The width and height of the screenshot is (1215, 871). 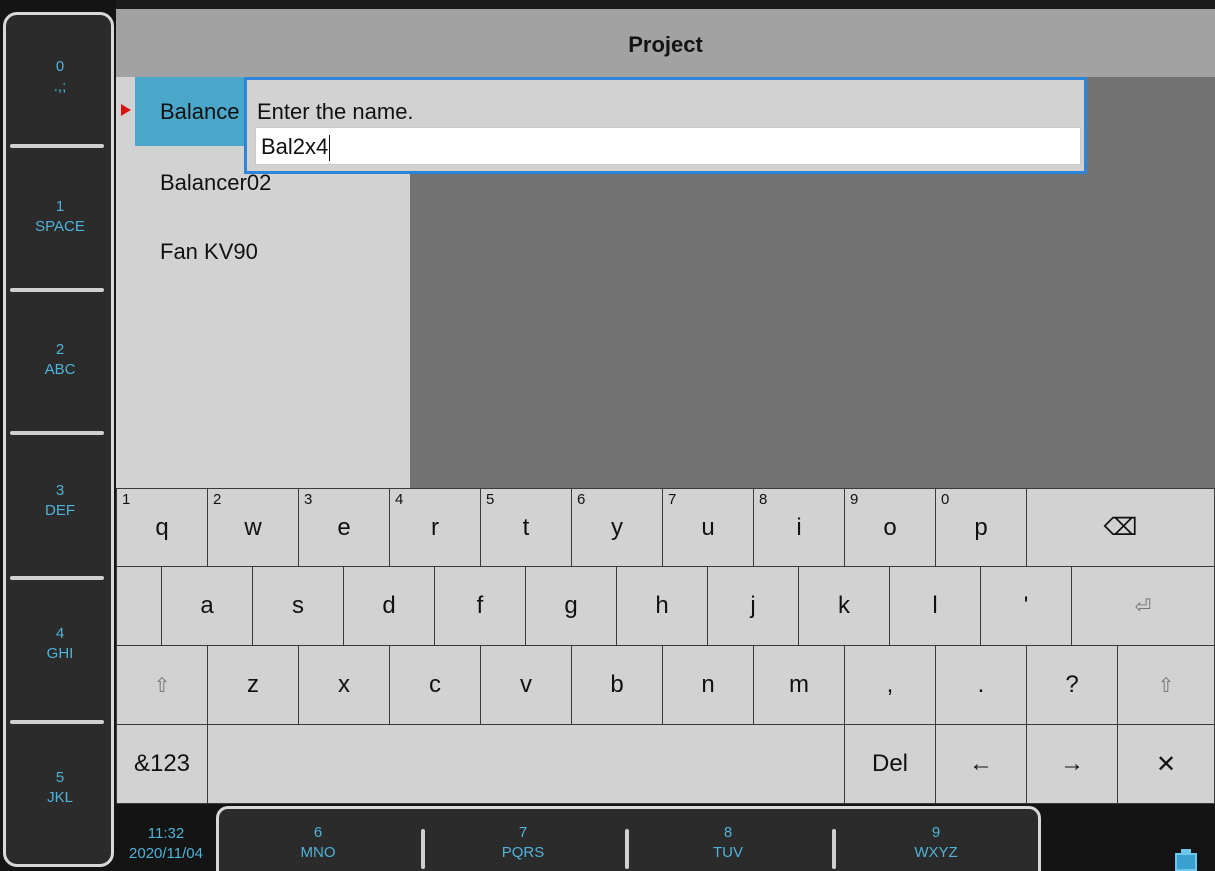 I want to click on left-arrow-key: ←, so click(x=981, y=764).